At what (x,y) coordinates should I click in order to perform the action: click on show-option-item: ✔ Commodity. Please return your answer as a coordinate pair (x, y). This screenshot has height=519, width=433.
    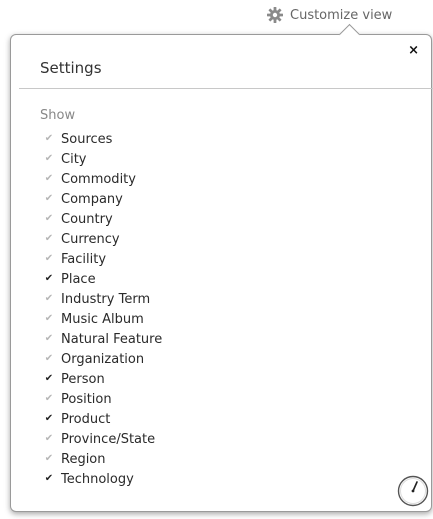
    Looking at the image, I should click on (103, 179).